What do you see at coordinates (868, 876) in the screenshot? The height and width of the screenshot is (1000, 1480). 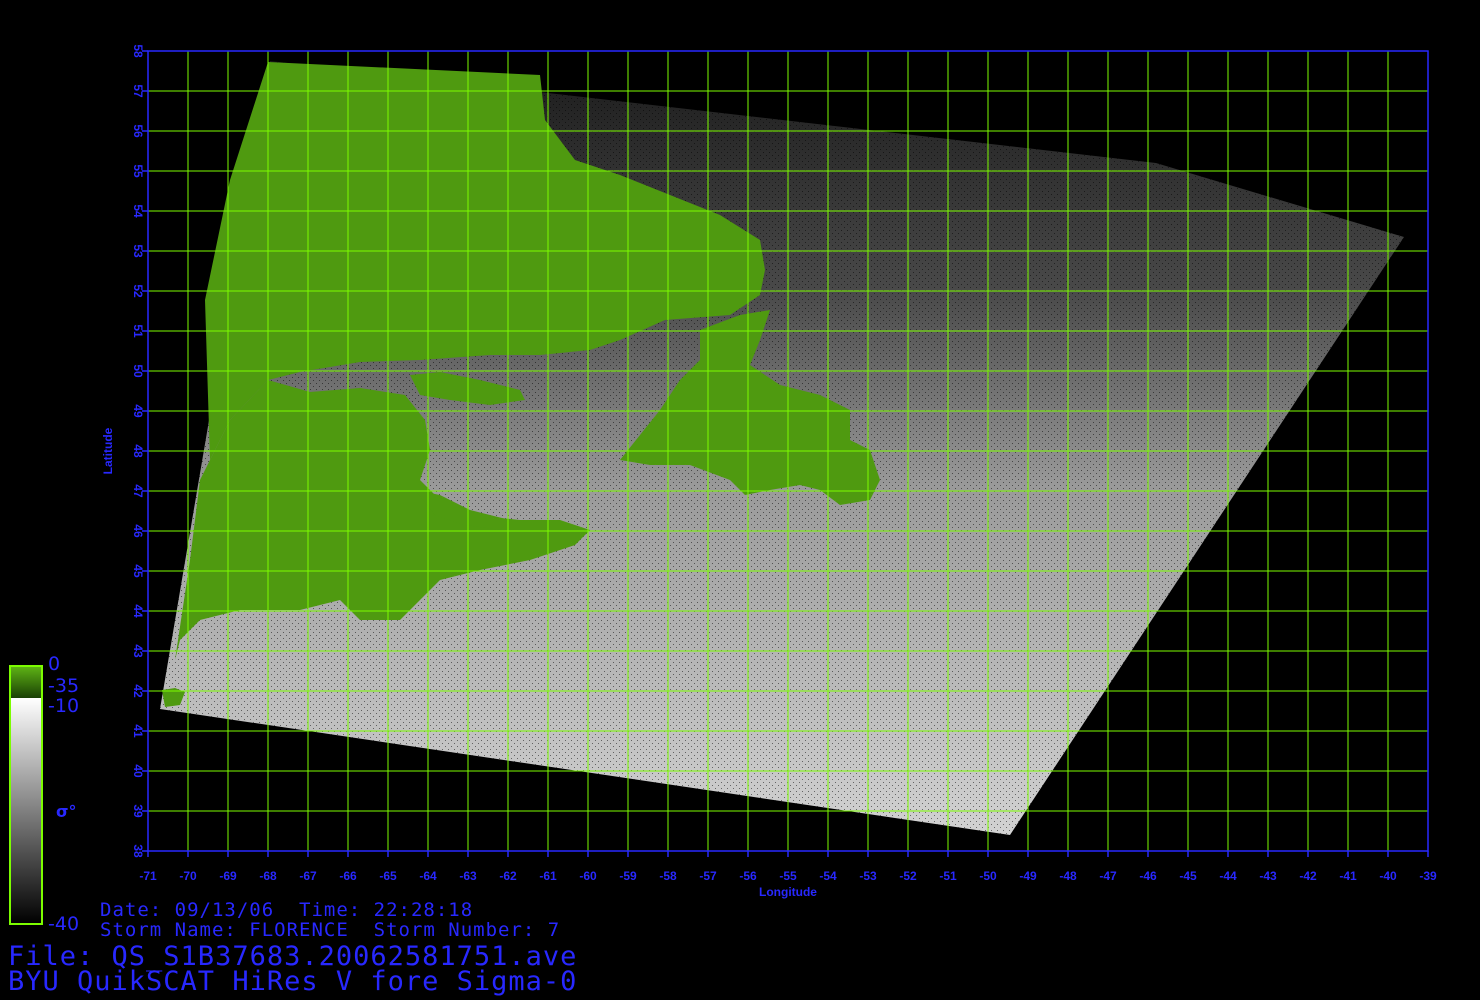 I see `x-tick-label: -53` at bounding box center [868, 876].